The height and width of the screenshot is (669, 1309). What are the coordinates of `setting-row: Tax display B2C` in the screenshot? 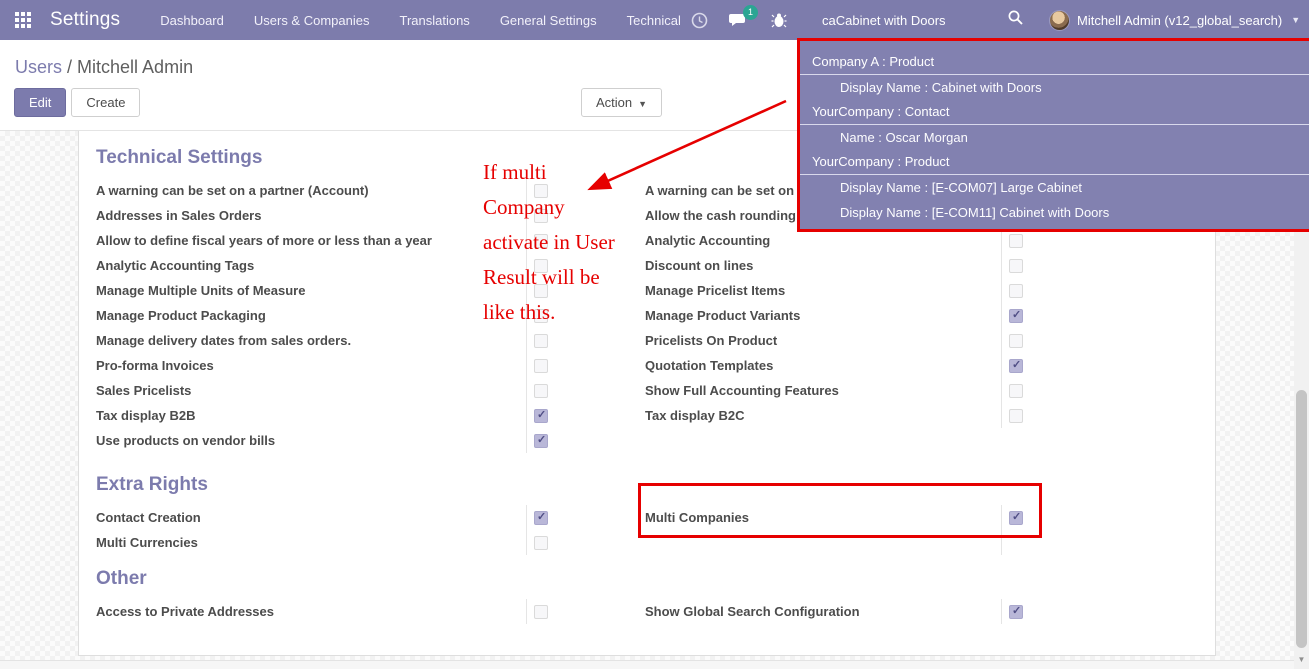 It's located at (837, 415).